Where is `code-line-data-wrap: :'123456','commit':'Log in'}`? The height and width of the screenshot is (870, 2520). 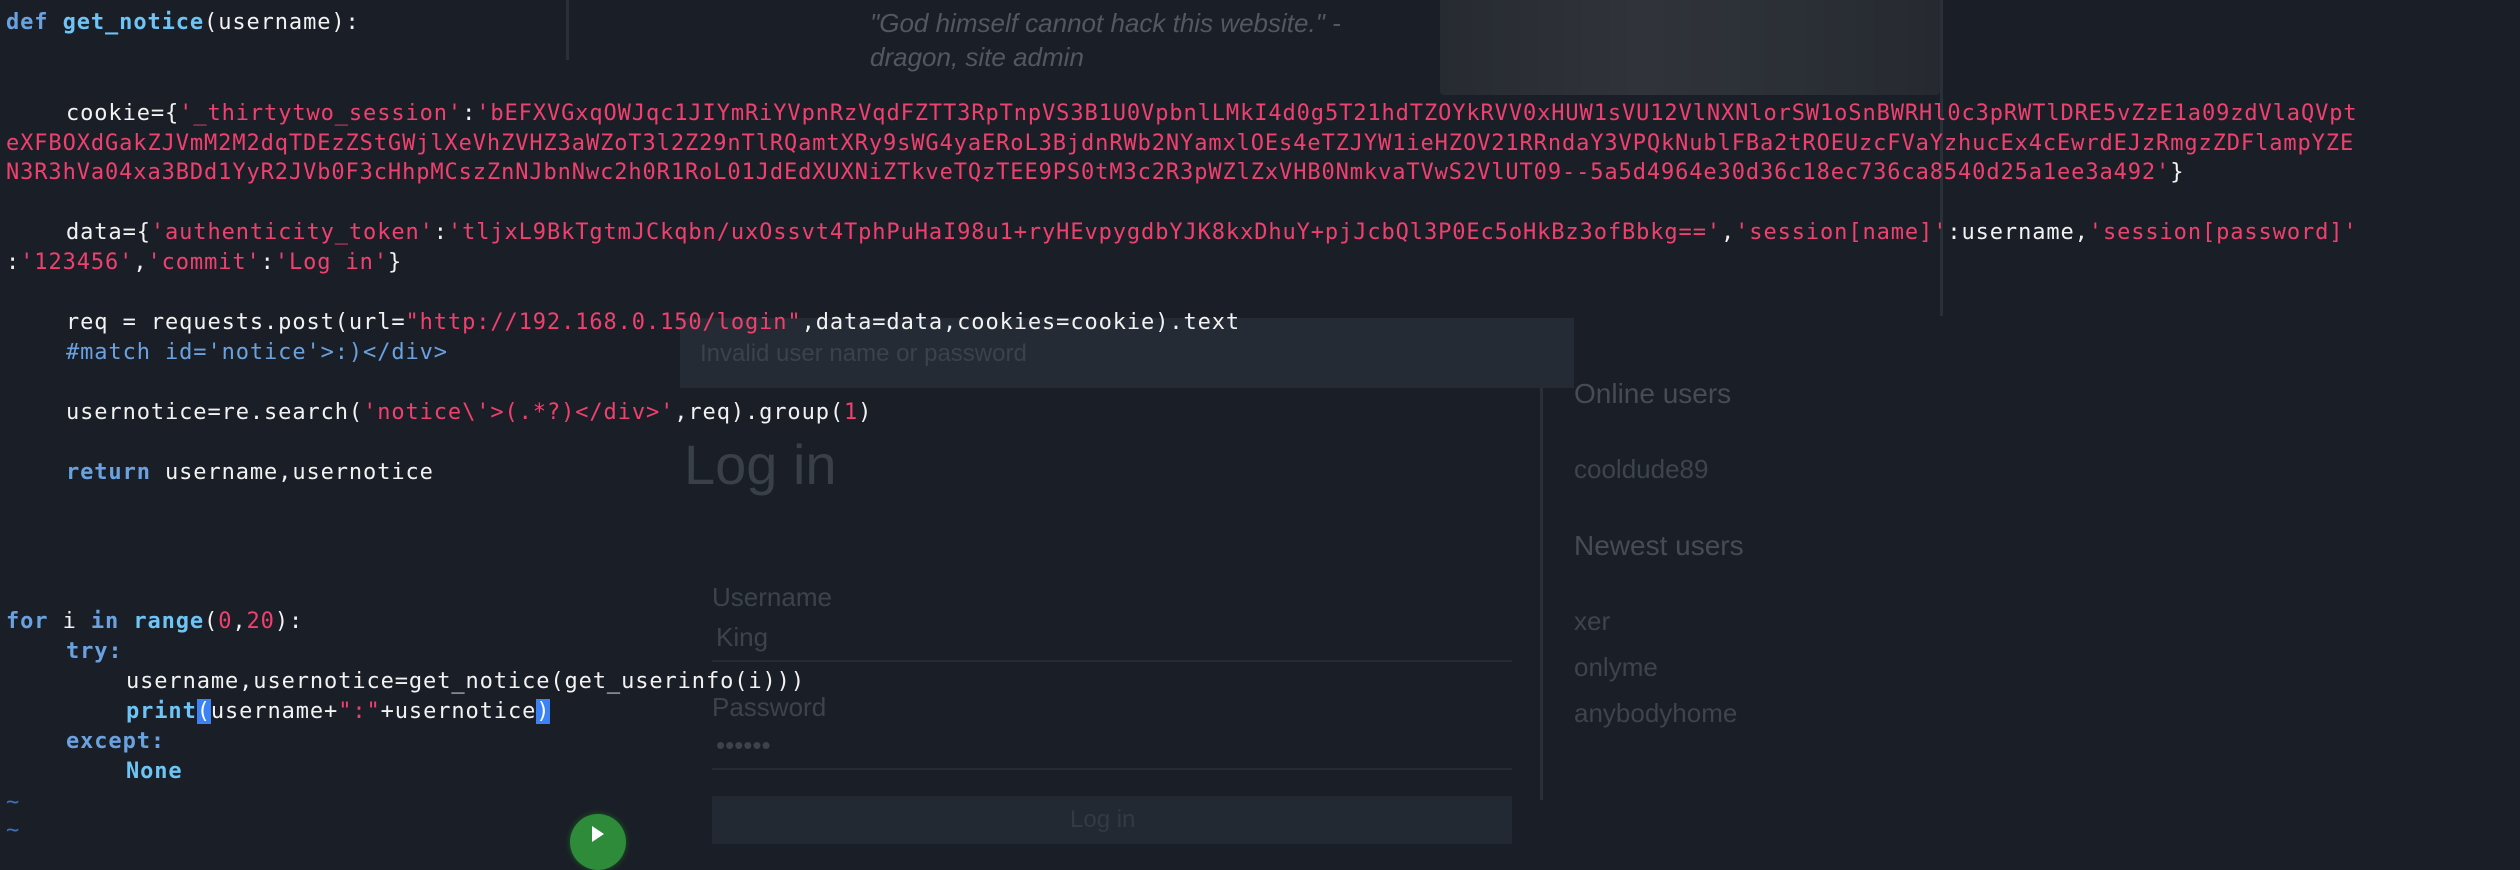 code-line-data-wrap: :'123456','commit':'Log in'} is located at coordinates (204, 262).